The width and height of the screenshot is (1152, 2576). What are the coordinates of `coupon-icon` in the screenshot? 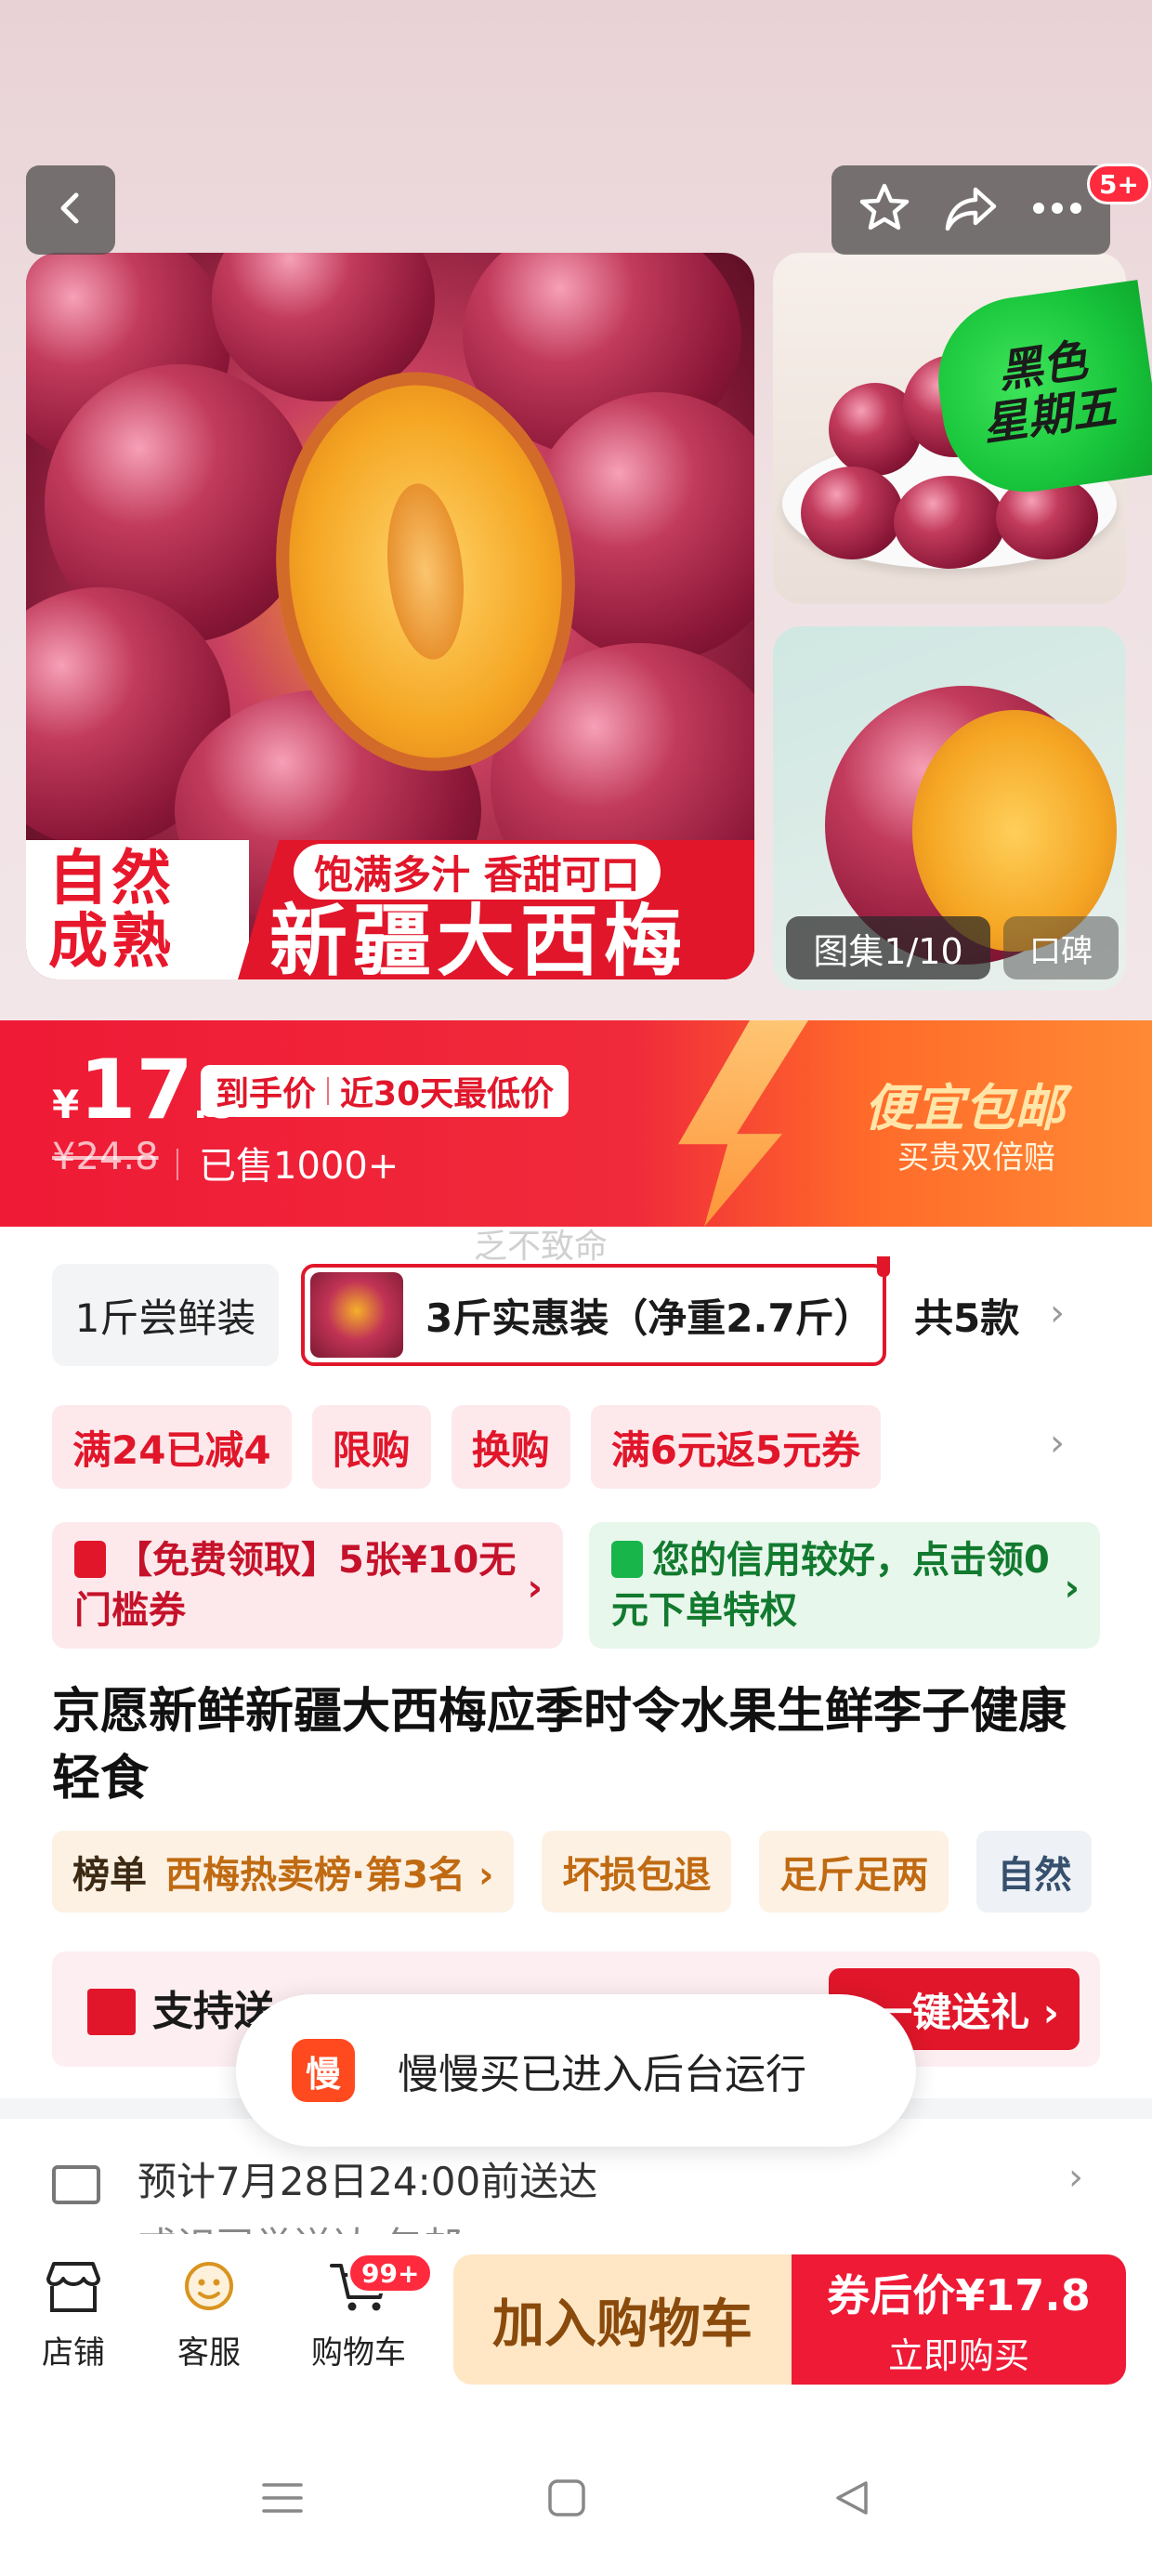 It's located at (90, 1559).